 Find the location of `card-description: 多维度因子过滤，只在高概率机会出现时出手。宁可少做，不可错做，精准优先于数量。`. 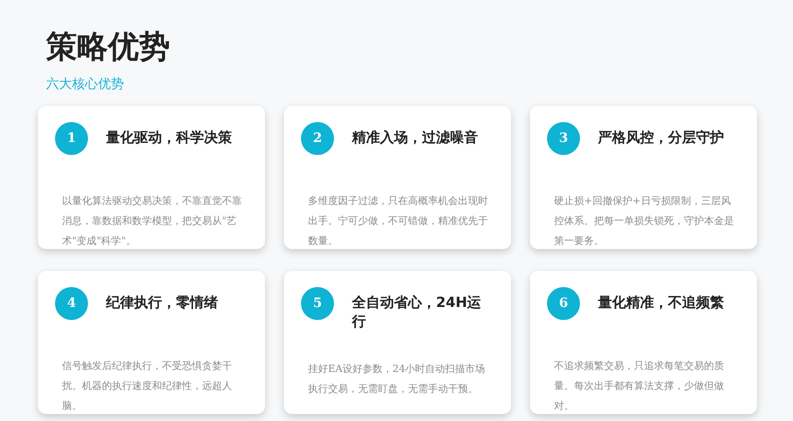

card-description: 多维度因子过滤，只在高概率机会出现时出手。宁可少做，不可错做，精准优先于数量。 is located at coordinates (398, 221).